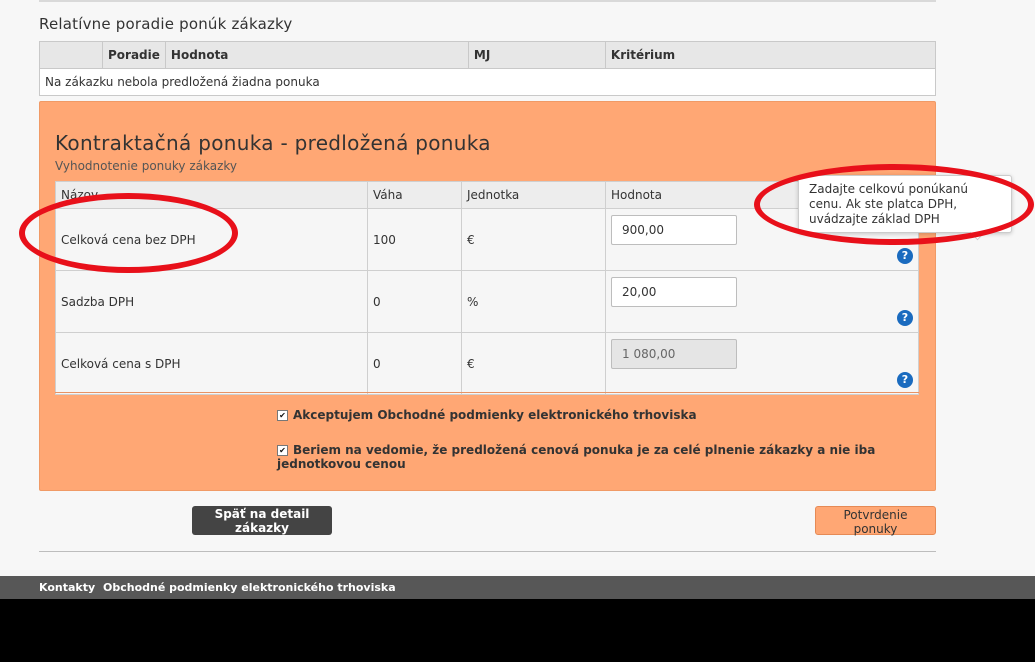  I want to click on offer-col-weight: Váha, so click(414, 195).